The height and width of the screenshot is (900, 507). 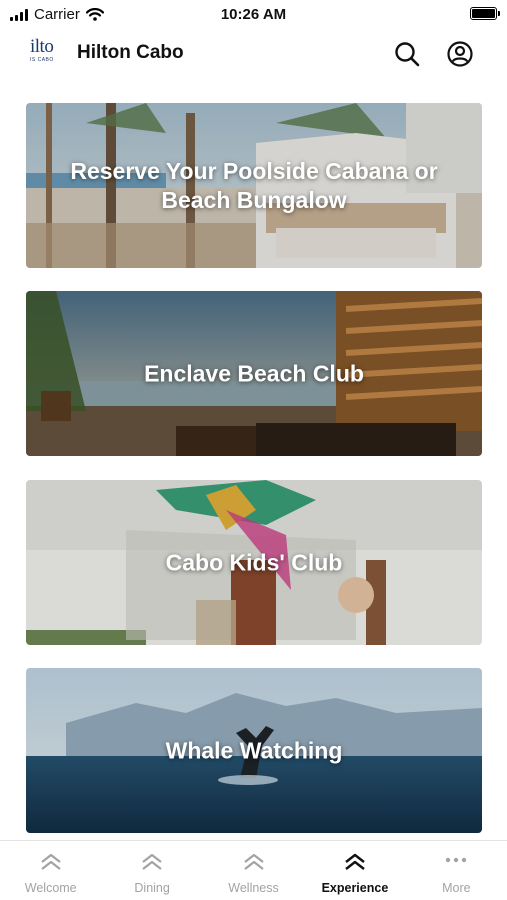 I want to click on tab-welcome-label: Welcome, so click(x=50, y=888).